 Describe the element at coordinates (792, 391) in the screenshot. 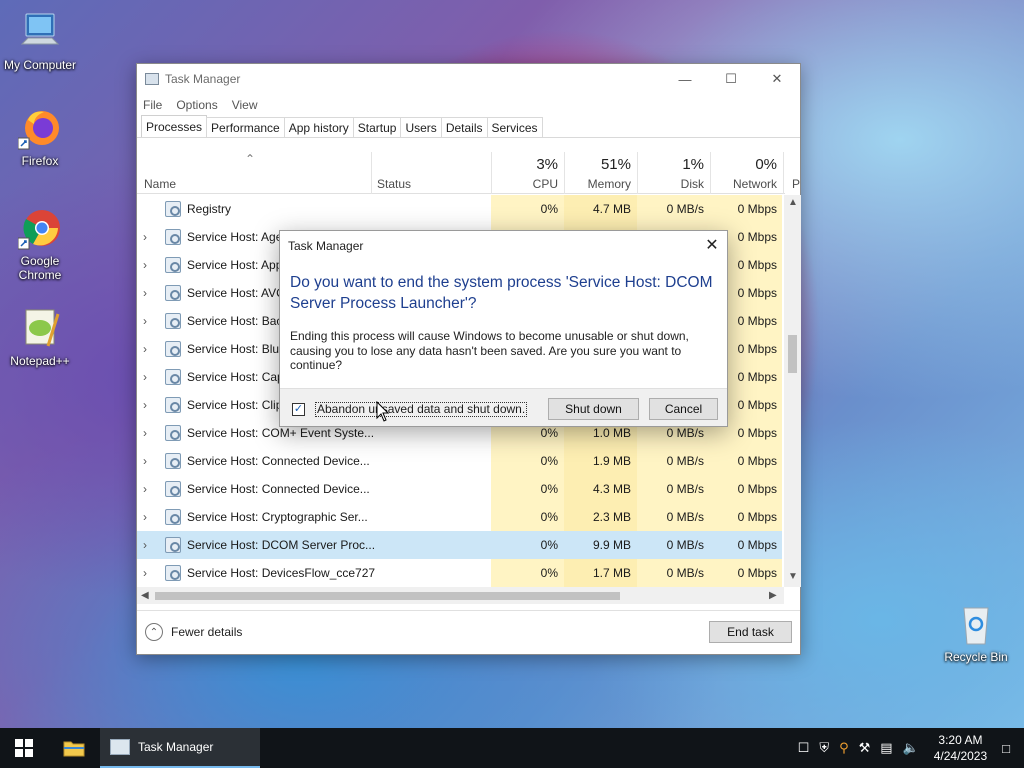

I see `vertical-scrollbar: ▲ ▼` at that location.